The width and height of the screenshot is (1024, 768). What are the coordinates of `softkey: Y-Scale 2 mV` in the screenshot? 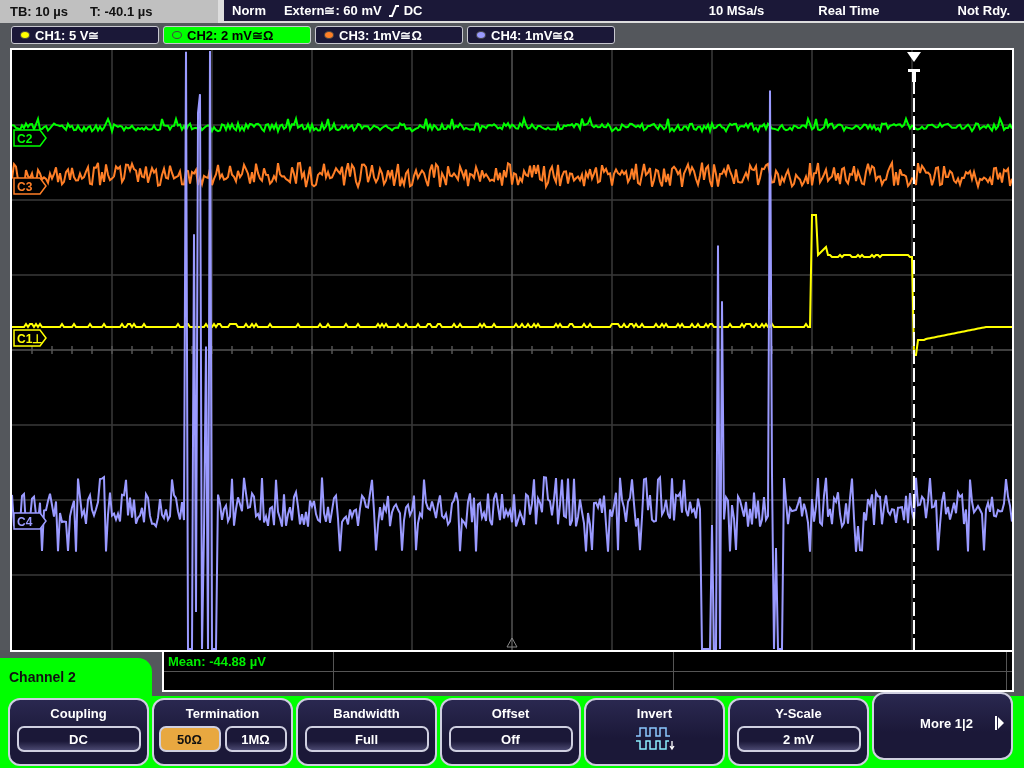 It's located at (798, 732).